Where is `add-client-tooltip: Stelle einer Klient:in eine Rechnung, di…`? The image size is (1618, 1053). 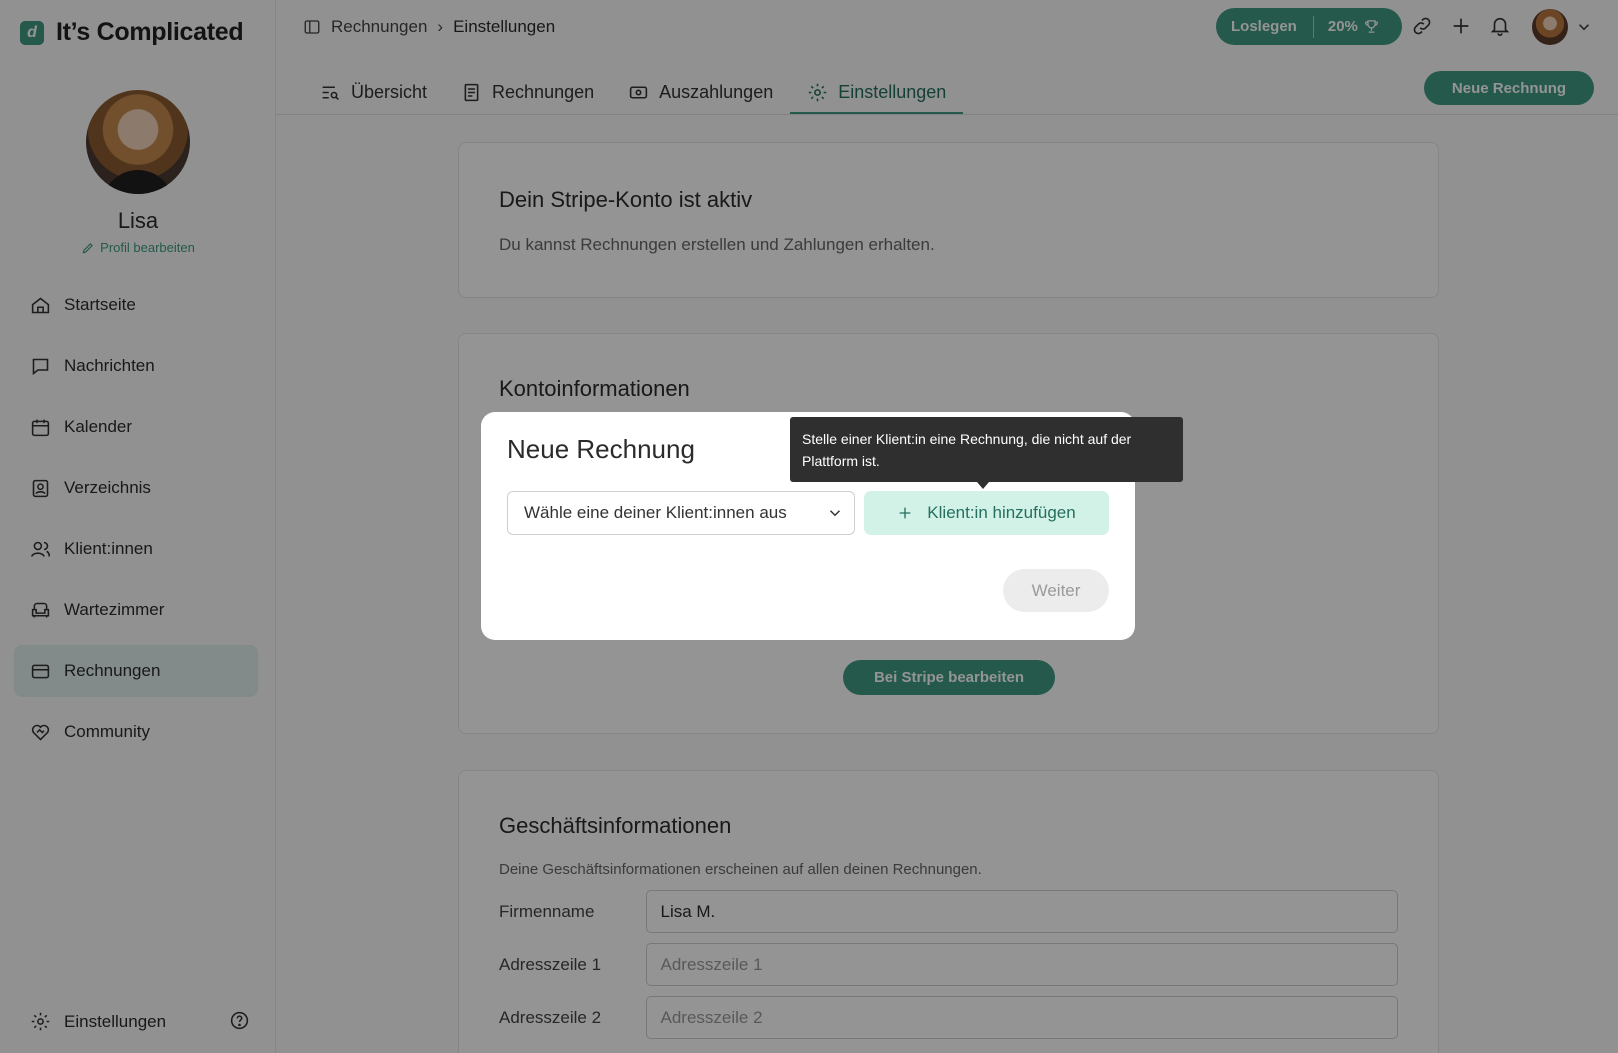 add-client-tooltip: Stelle einer Klient:in eine Rechnung, di… is located at coordinates (986, 453).